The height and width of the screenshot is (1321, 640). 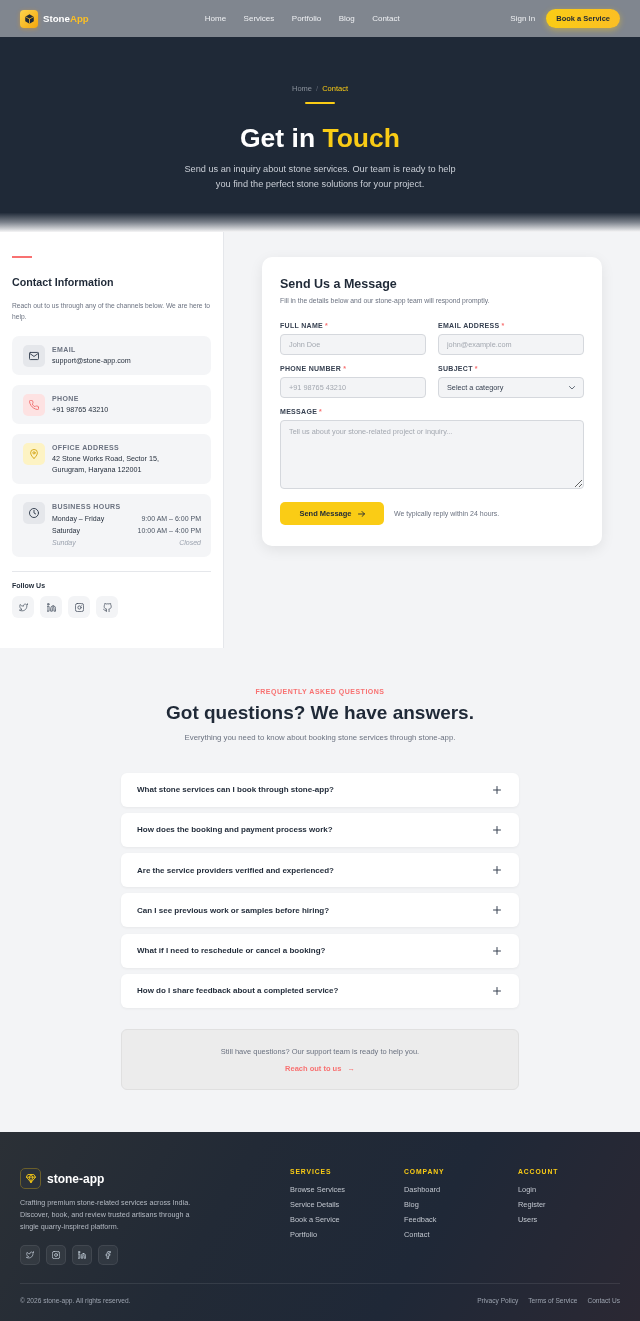 What do you see at coordinates (320, 138) in the screenshot?
I see `page-title: Get in Touch` at bounding box center [320, 138].